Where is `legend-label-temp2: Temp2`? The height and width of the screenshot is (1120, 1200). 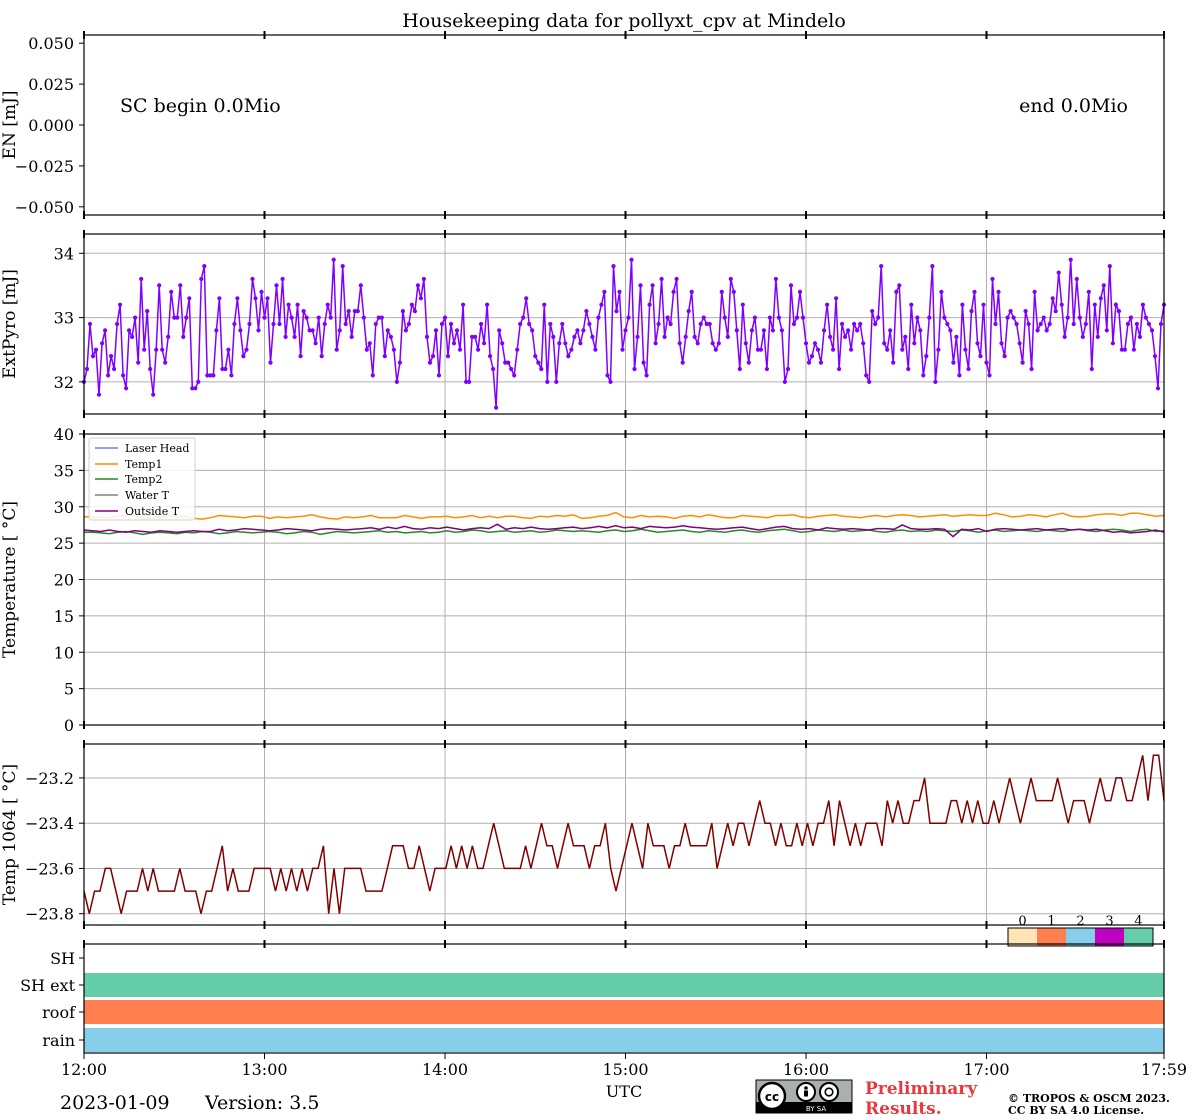
legend-label-temp2: Temp2 is located at coordinates (143, 479).